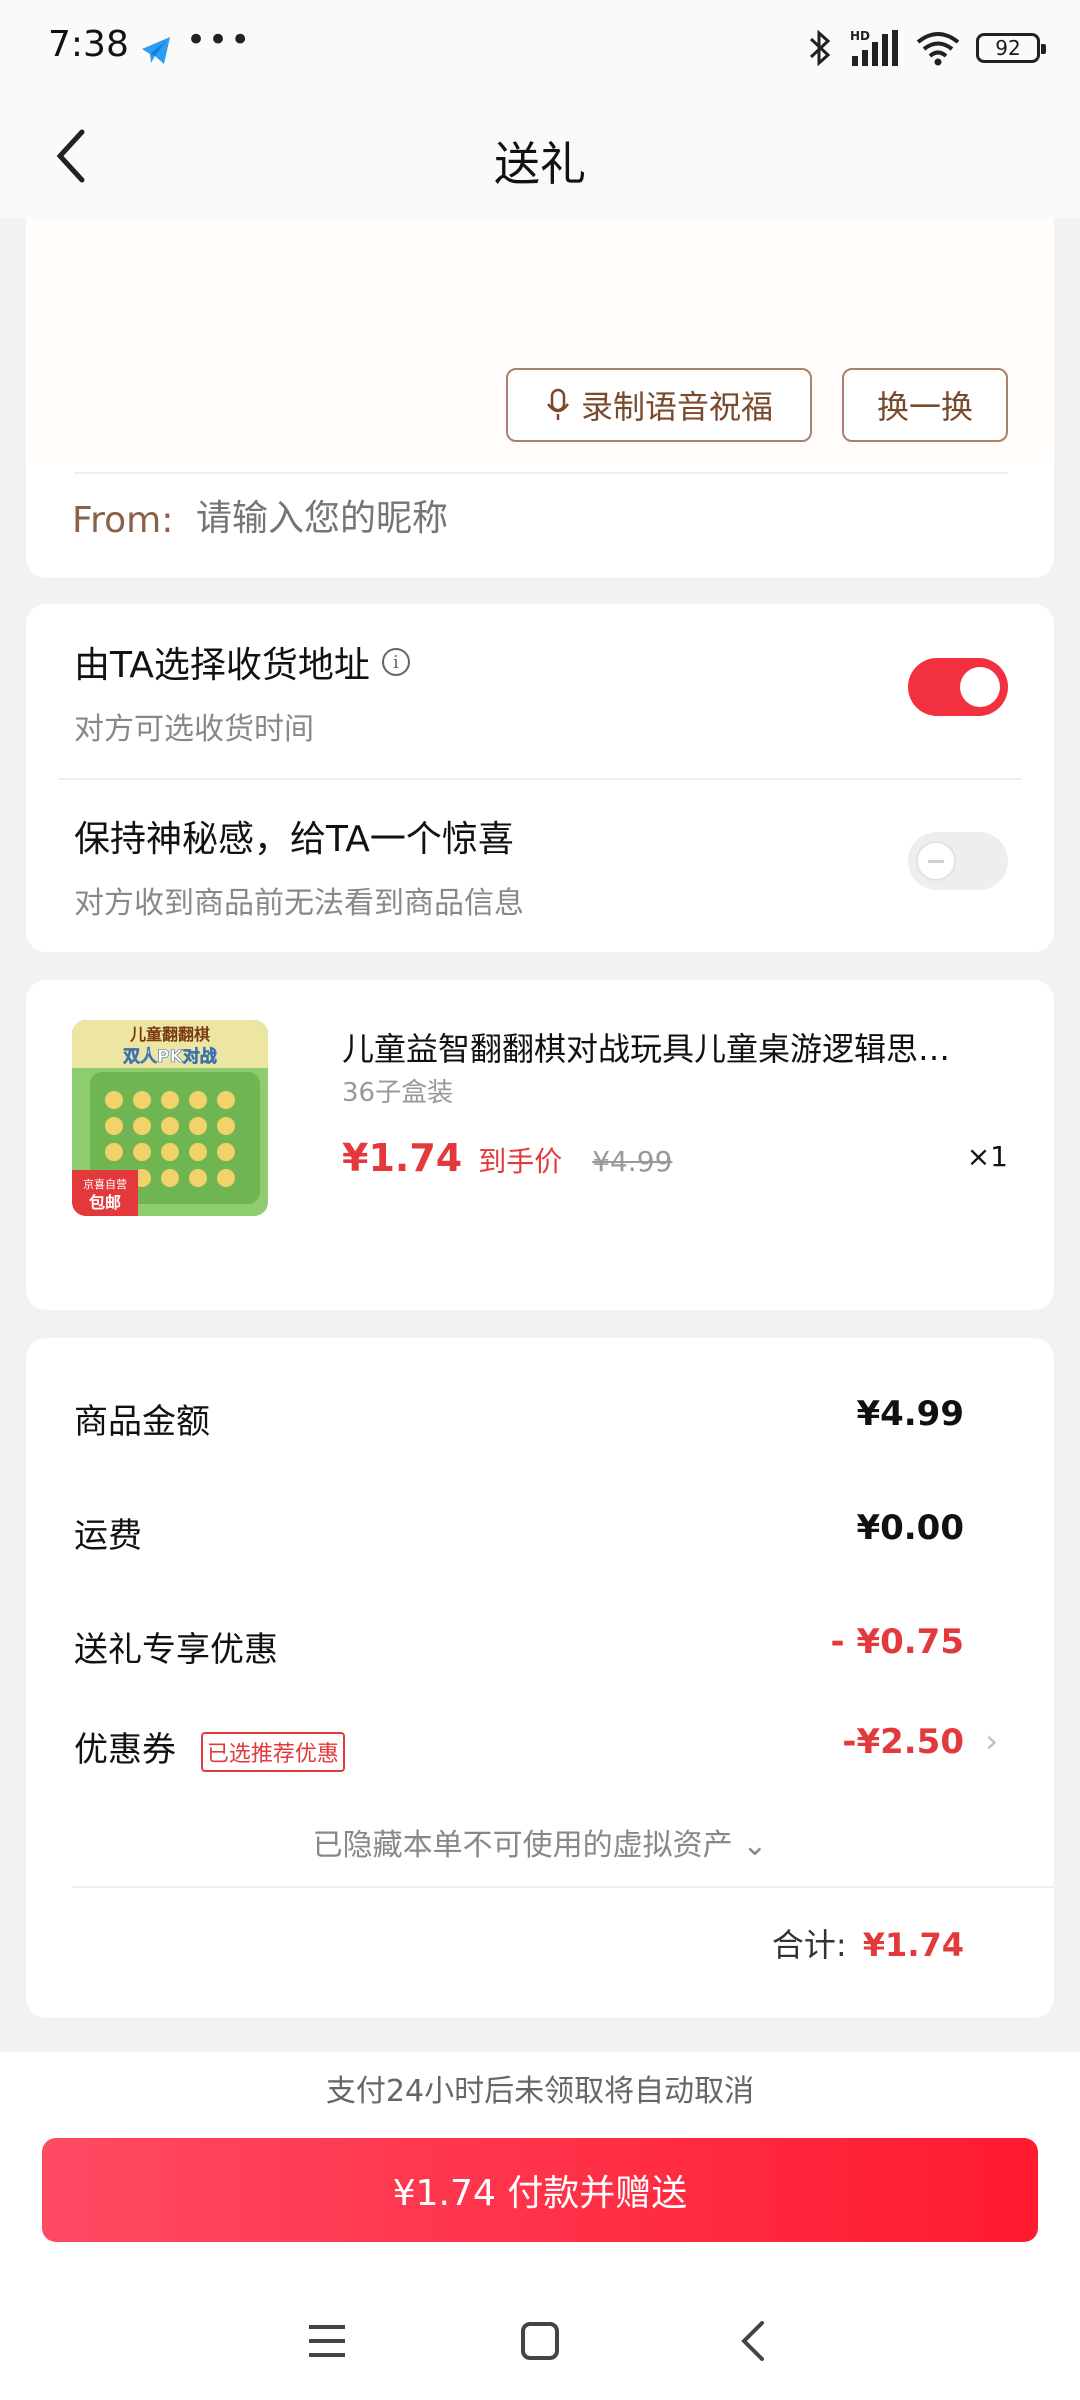 The width and height of the screenshot is (1080, 2400). Describe the element at coordinates (299, 903) in the screenshot. I see `mystery-option-subtitle: 对方收到商品前无法看到商品信息` at that location.